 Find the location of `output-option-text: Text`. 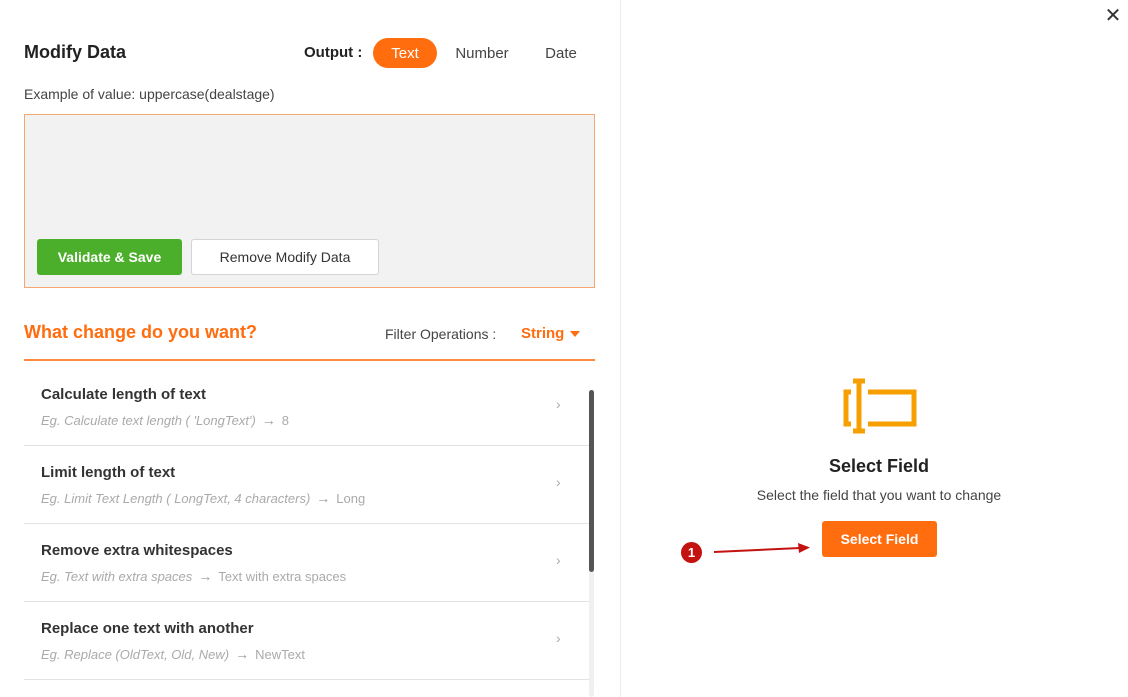

output-option-text: Text is located at coordinates (405, 53).